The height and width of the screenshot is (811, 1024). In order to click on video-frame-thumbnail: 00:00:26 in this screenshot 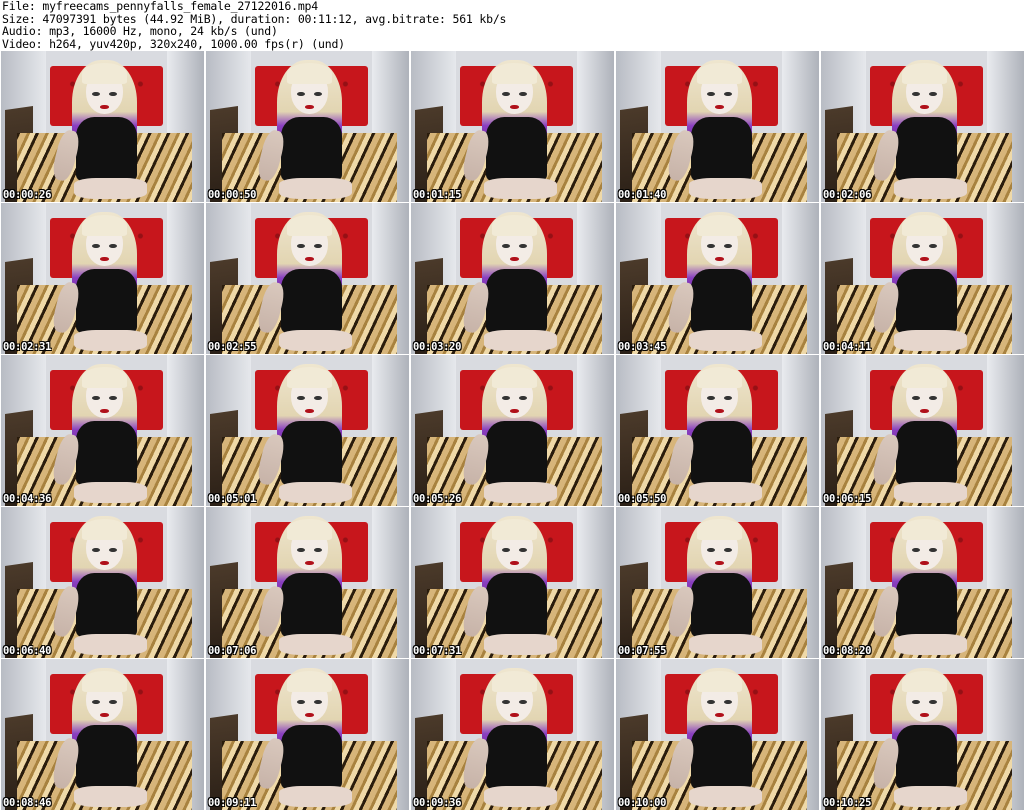, I will do `click(102, 126)`.